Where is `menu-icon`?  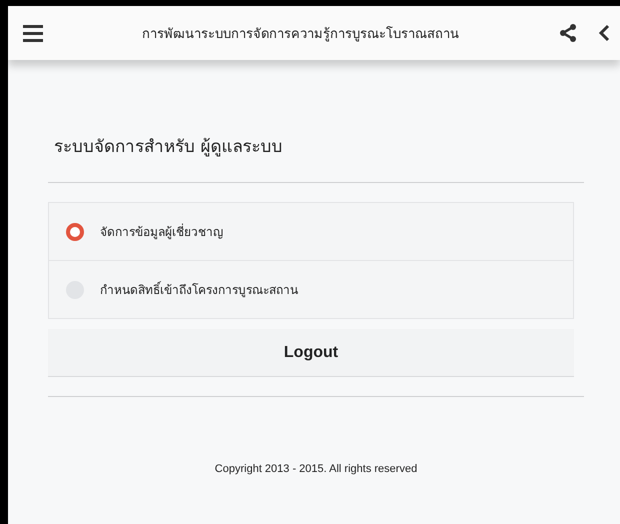 menu-icon is located at coordinates (33, 33).